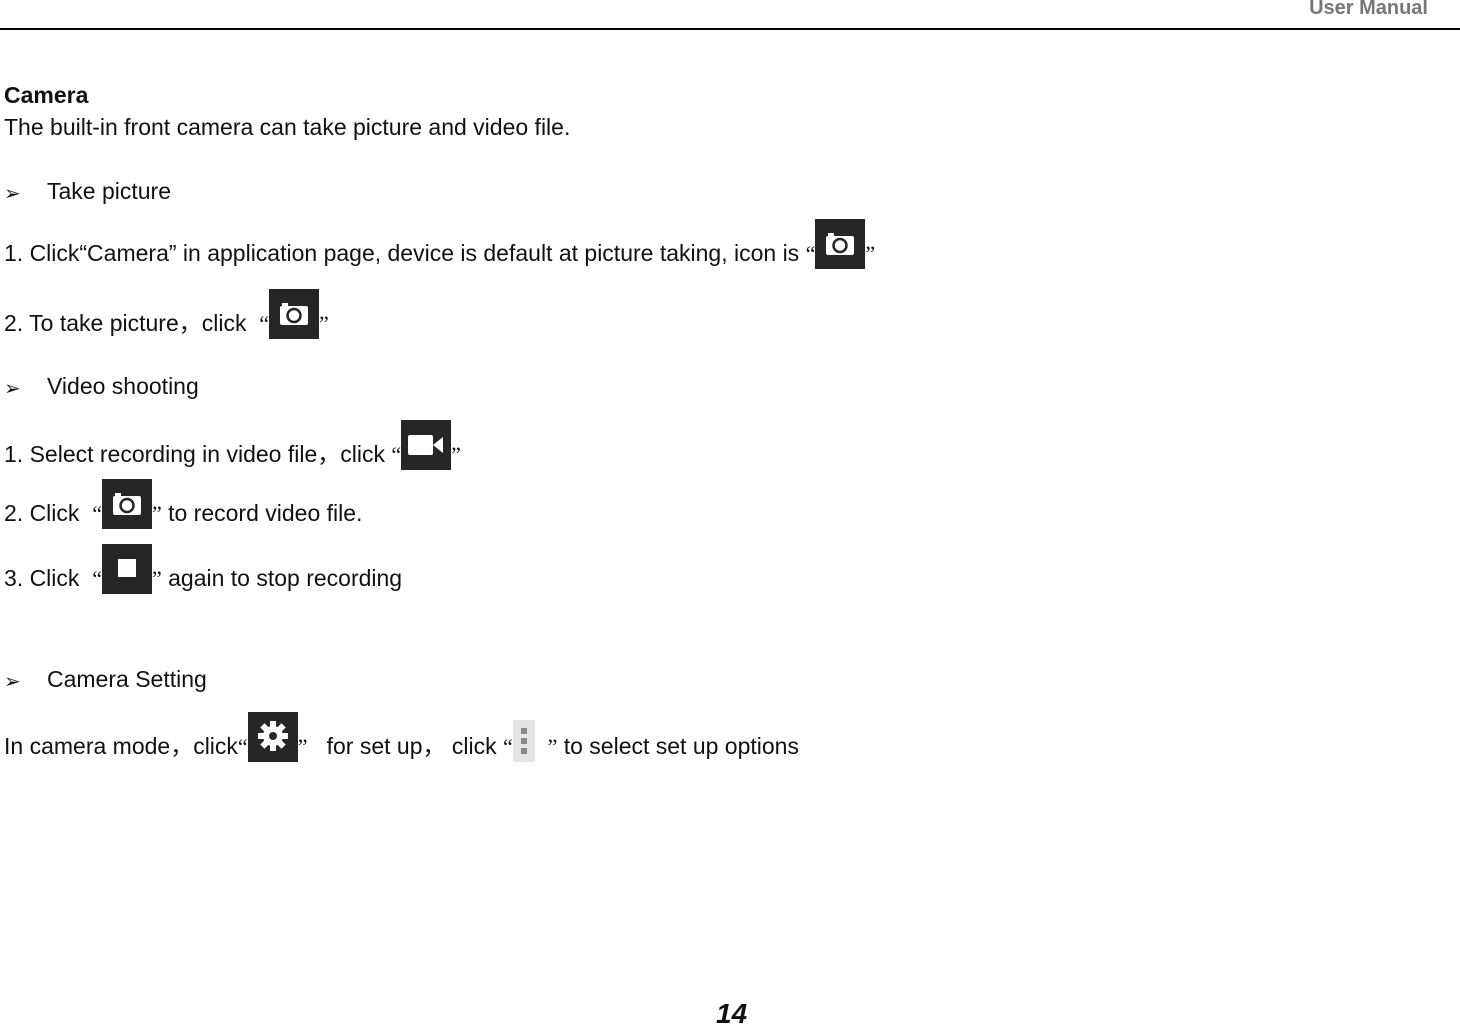 This screenshot has width=1460, height=1030. I want to click on step-text-after: again to stop recording, so click(285, 578).